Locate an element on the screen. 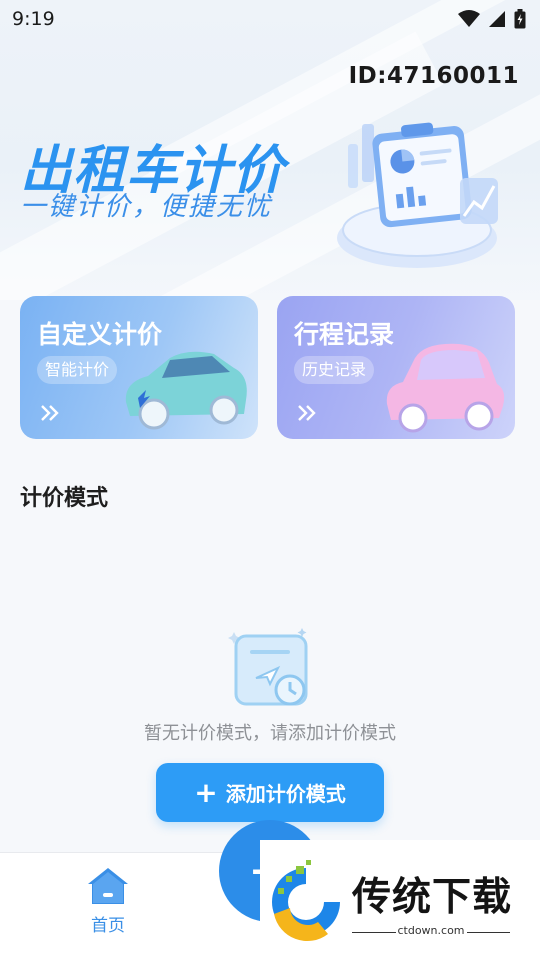  user-id: ID:47160011 is located at coordinates (433, 76).